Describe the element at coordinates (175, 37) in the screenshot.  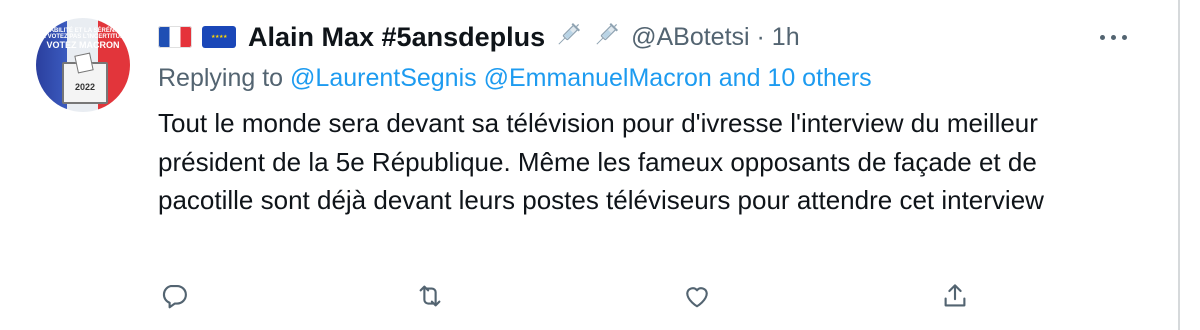
I see `france-flag-icon` at that location.